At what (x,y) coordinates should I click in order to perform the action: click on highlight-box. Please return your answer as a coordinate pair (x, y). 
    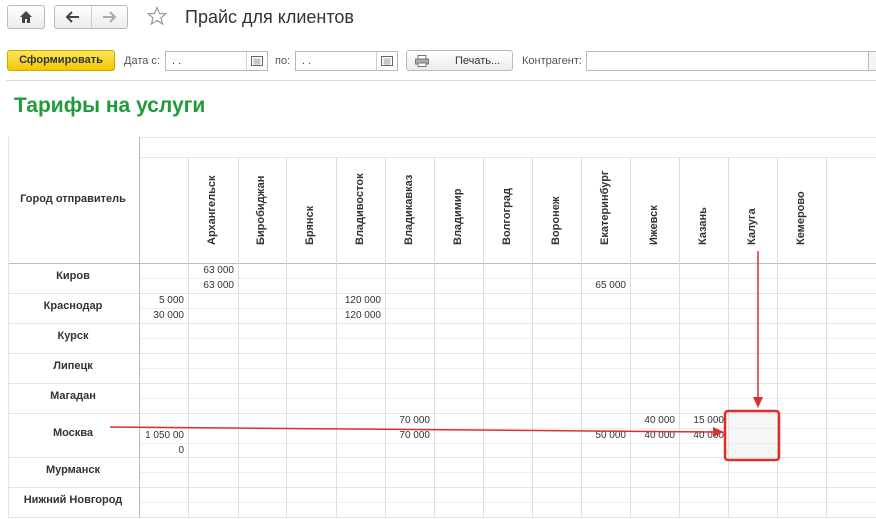
    Looking at the image, I should click on (752, 435).